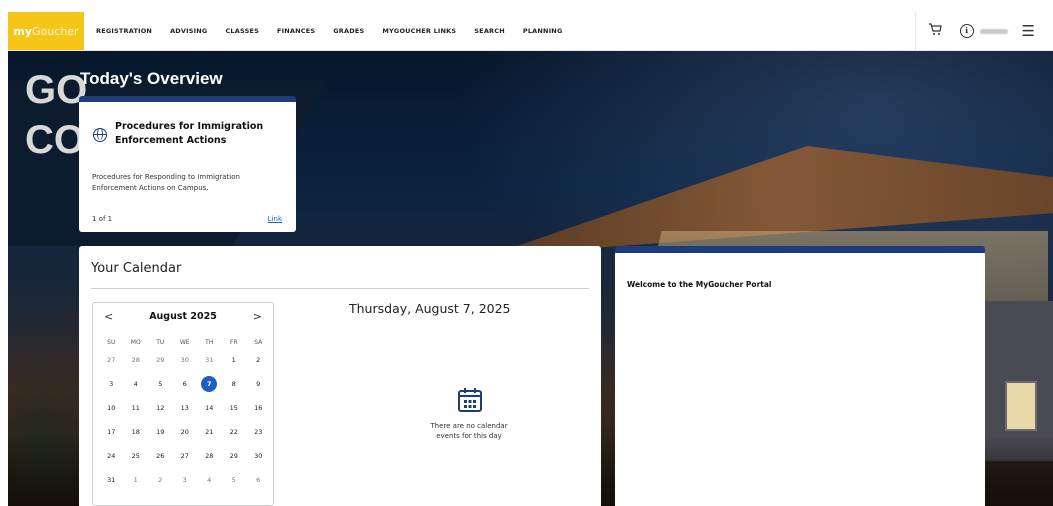  I want to click on calendar-day-number: 27, so click(184, 456).